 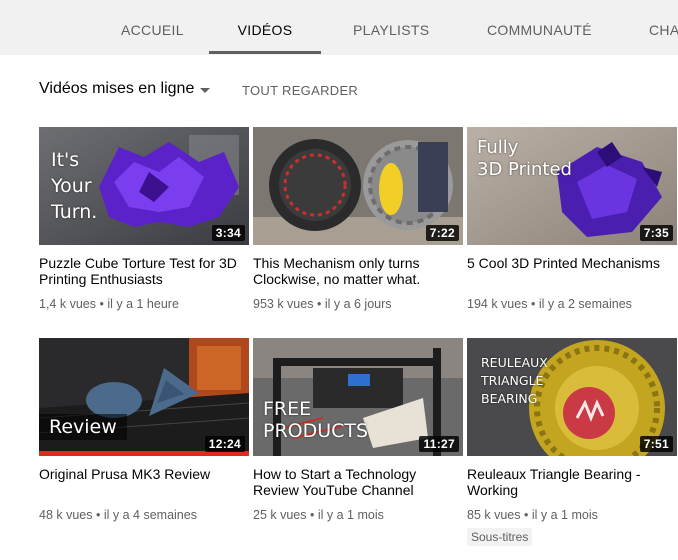 I want to click on video-duration: 7:22, so click(x=442, y=233).